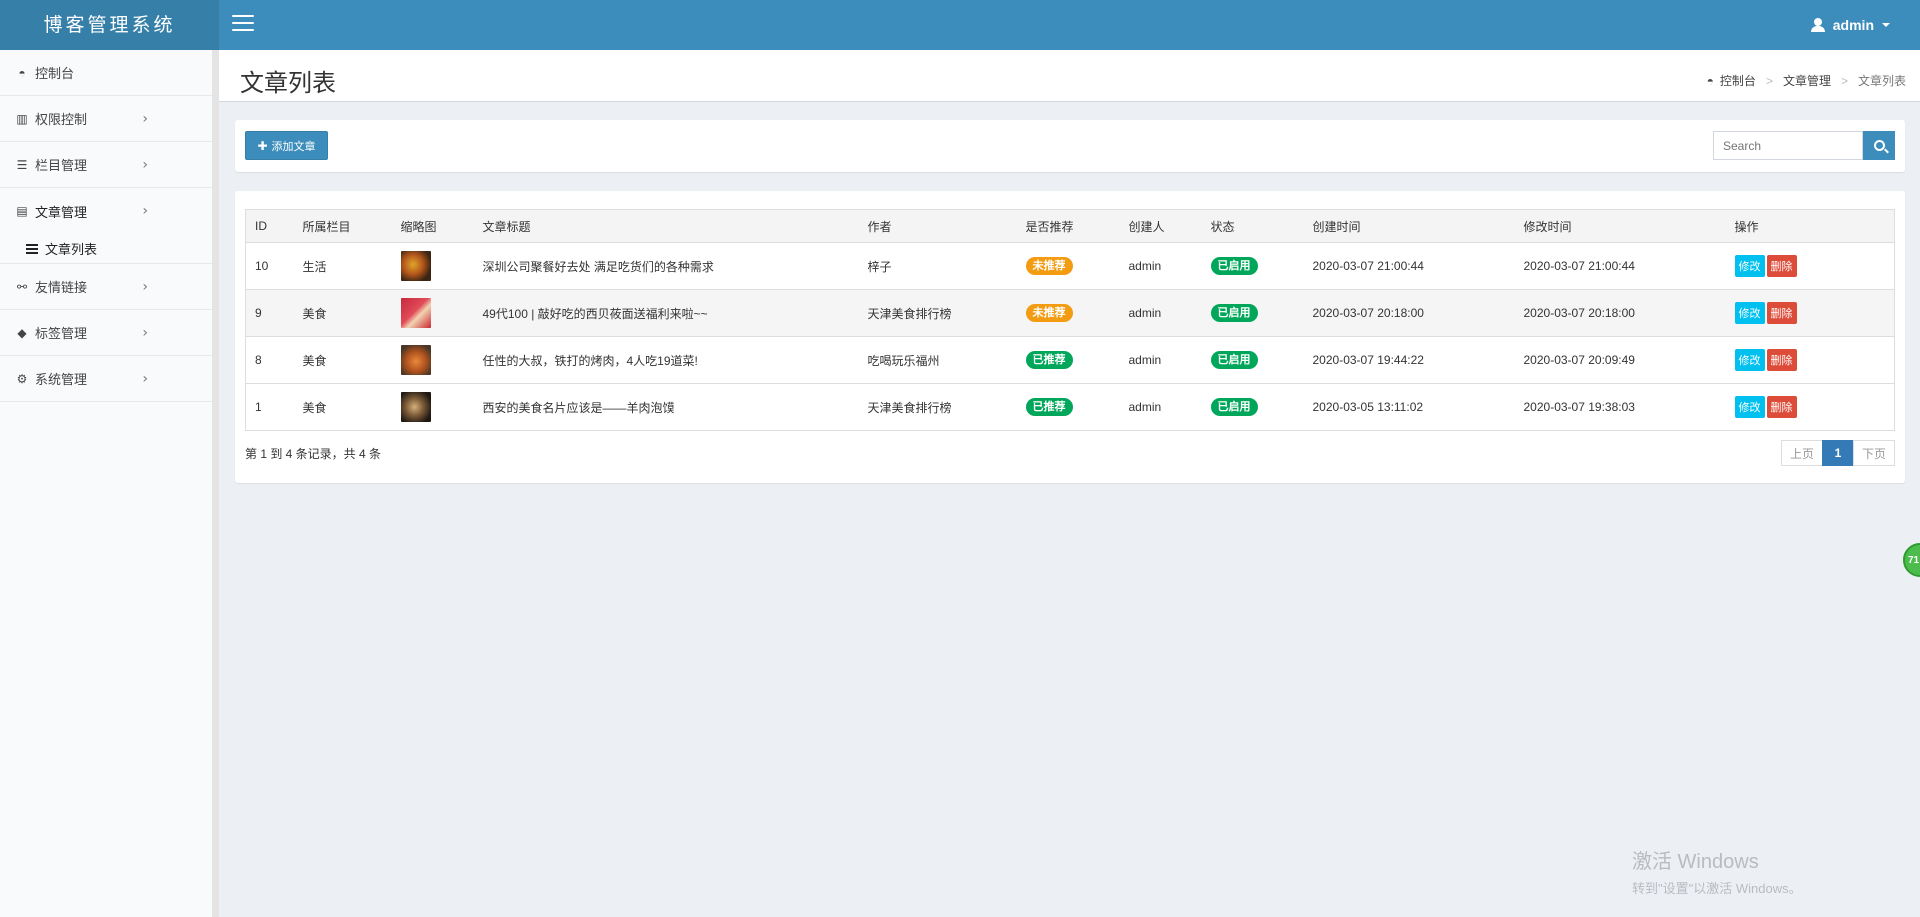  Describe the element at coordinates (1717, 888) in the screenshot. I see `watermark-subtitle: 转到"设置"以激活 Windows。` at that location.